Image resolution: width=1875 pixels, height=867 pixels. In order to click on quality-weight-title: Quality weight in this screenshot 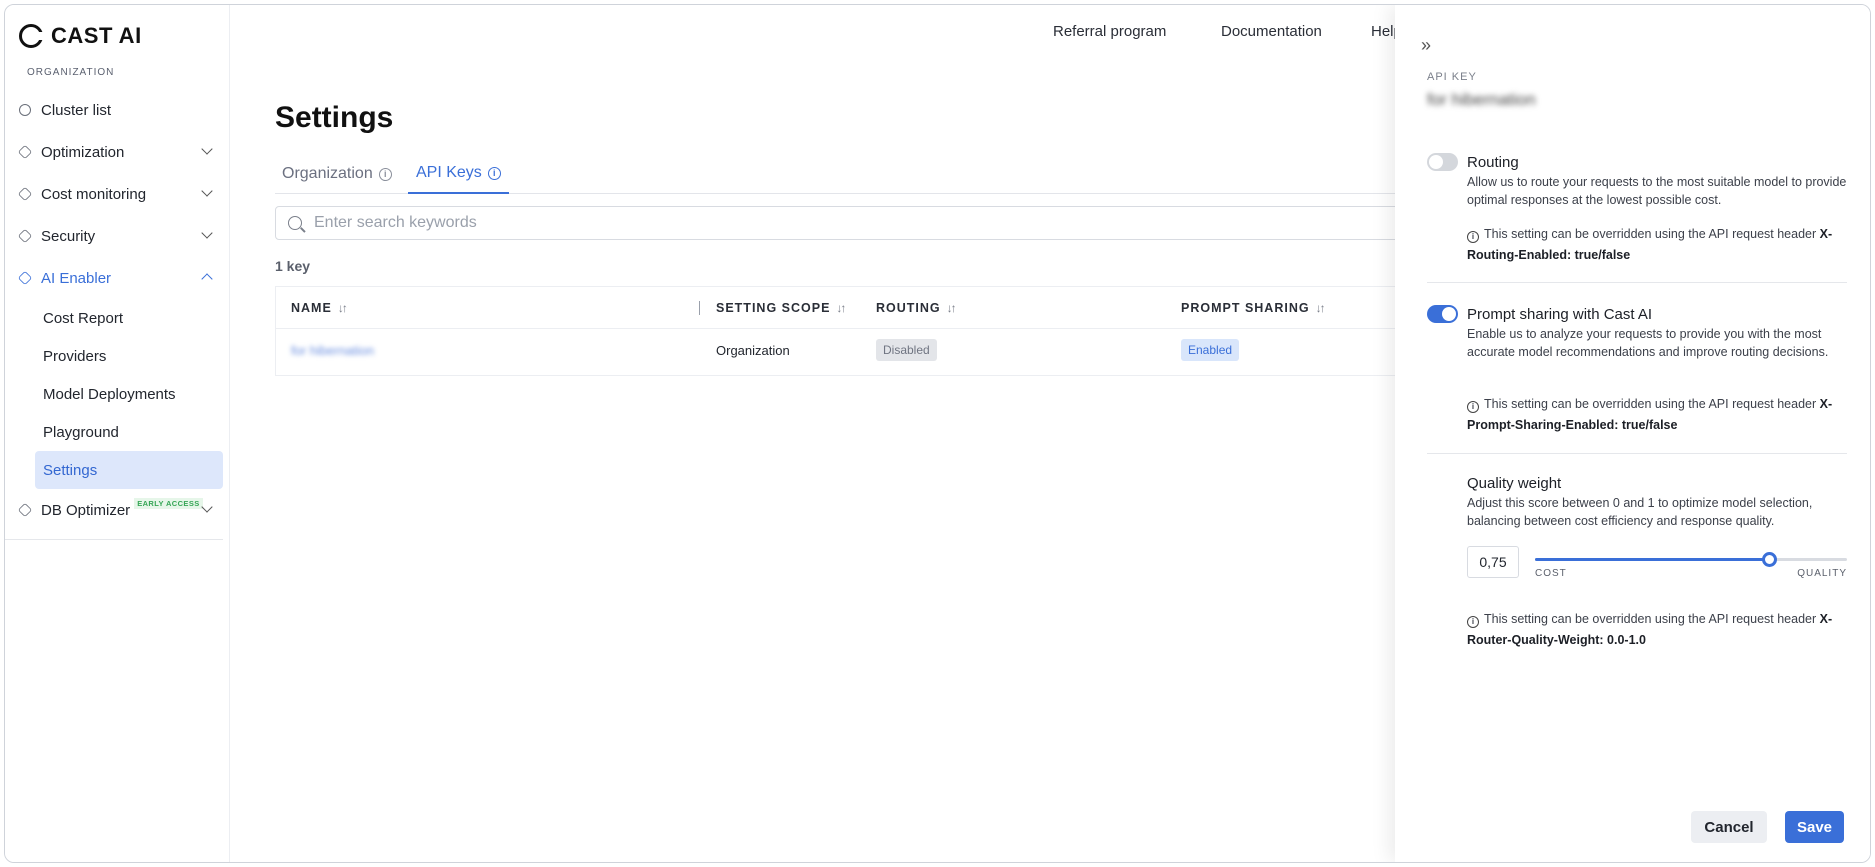, I will do `click(1514, 483)`.